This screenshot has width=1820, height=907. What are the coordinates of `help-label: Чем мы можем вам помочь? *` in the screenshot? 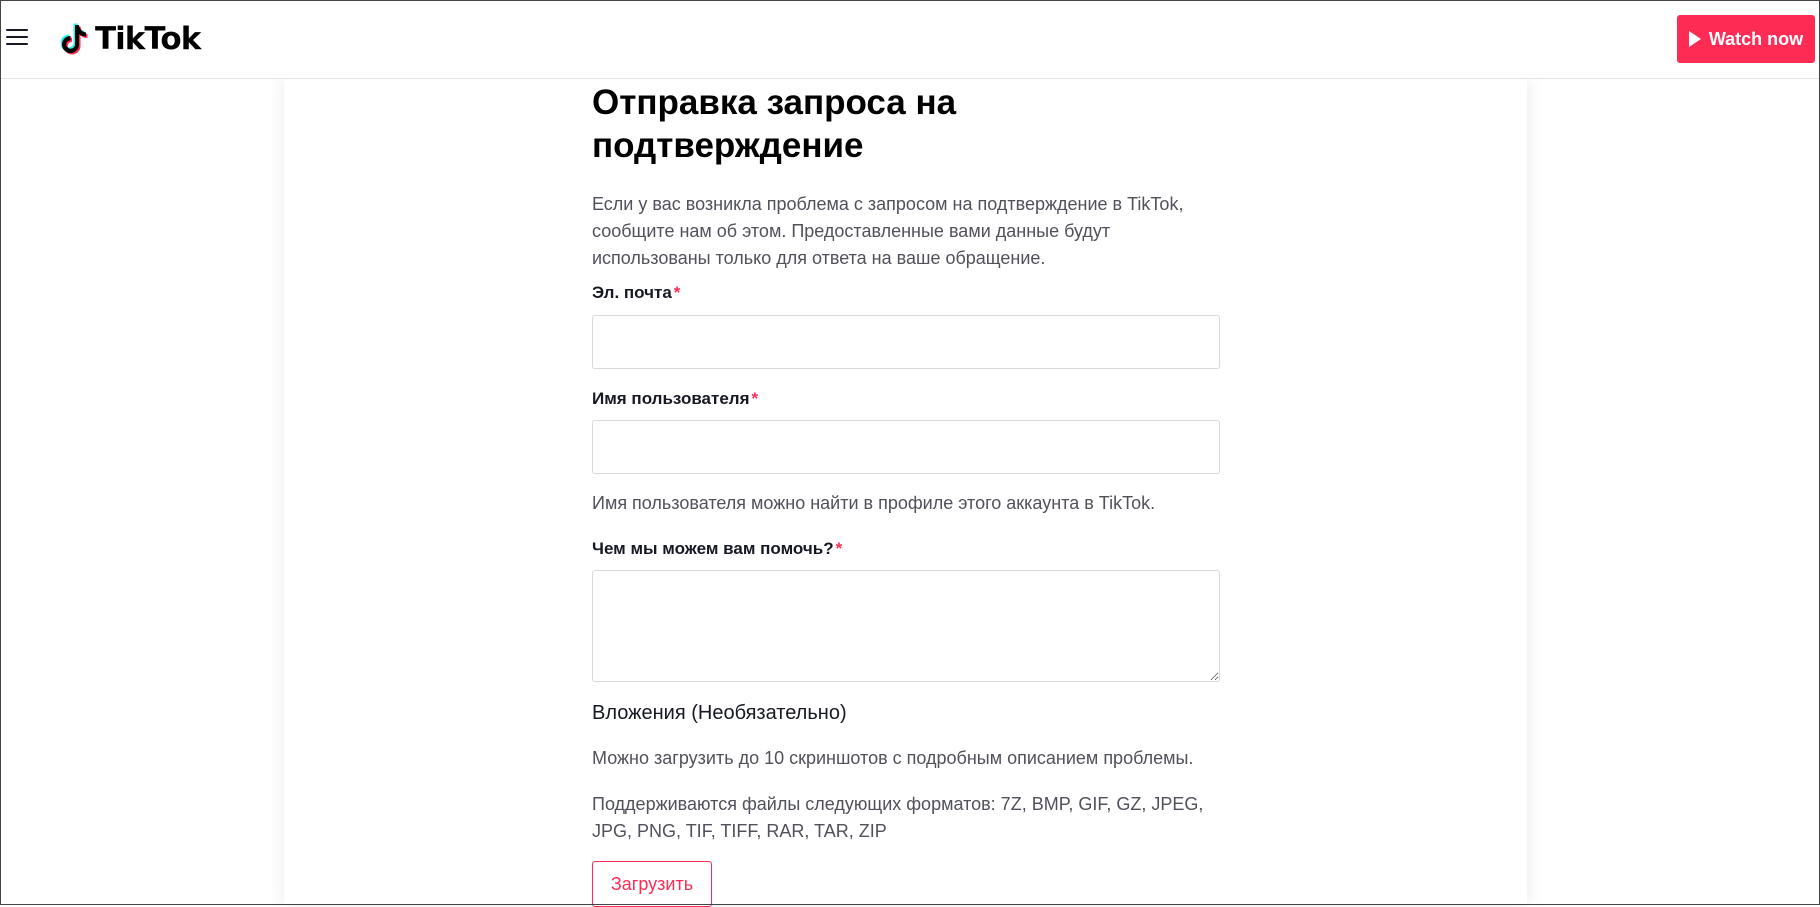 It's located at (717, 549).